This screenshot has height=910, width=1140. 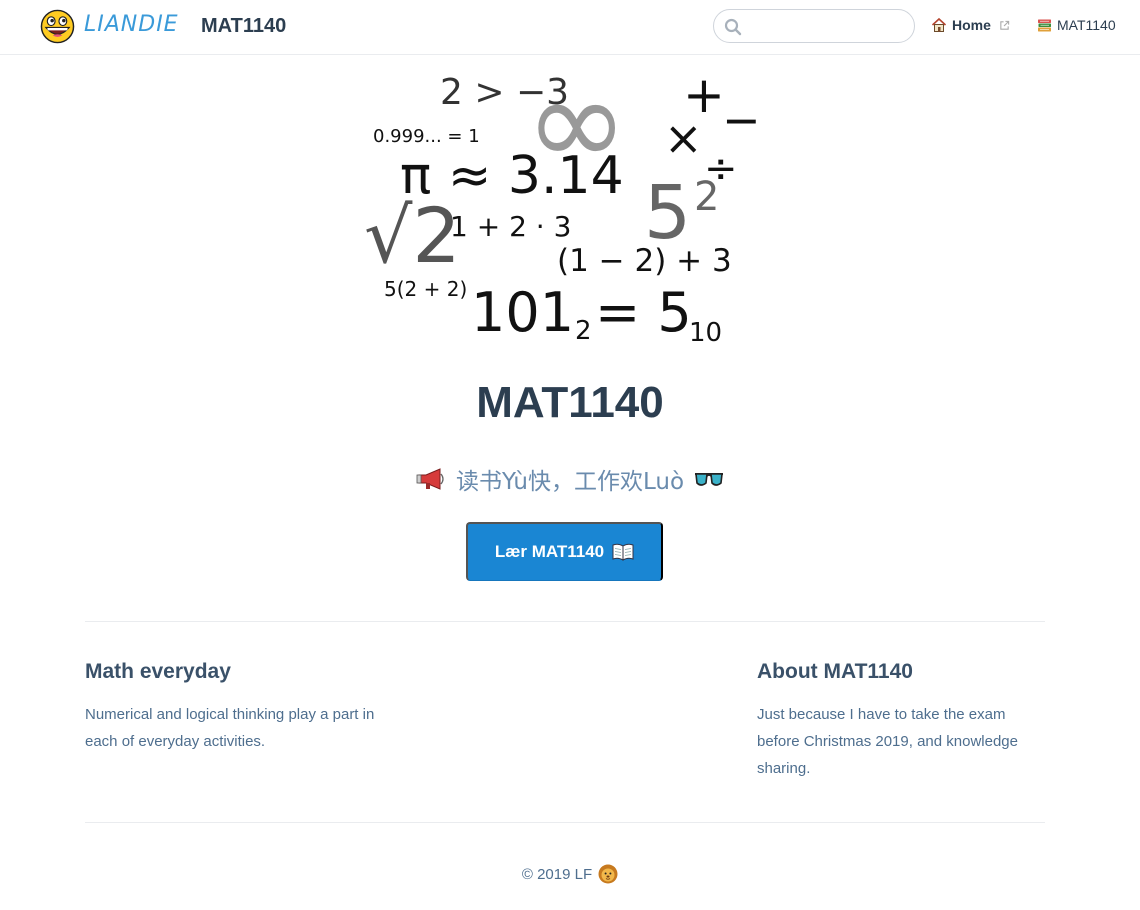 What do you see at coordinates (1005, 25) in the screenshot?
I see `external-link-icon` at bounding box center [1005, 25].